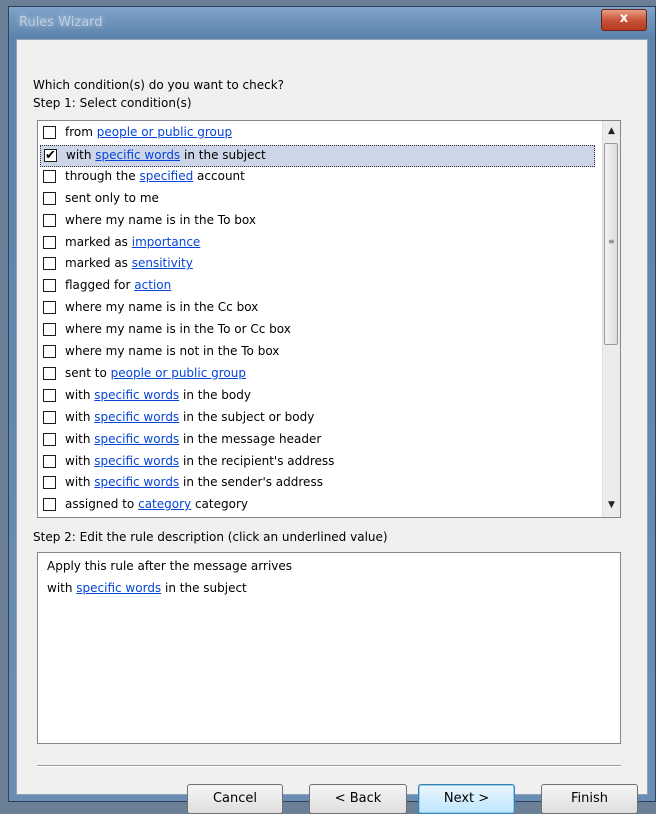 The width and height of the screenshot is (656, 814). I want to click on condition-row: sent to people or public group, so click(318, 375).